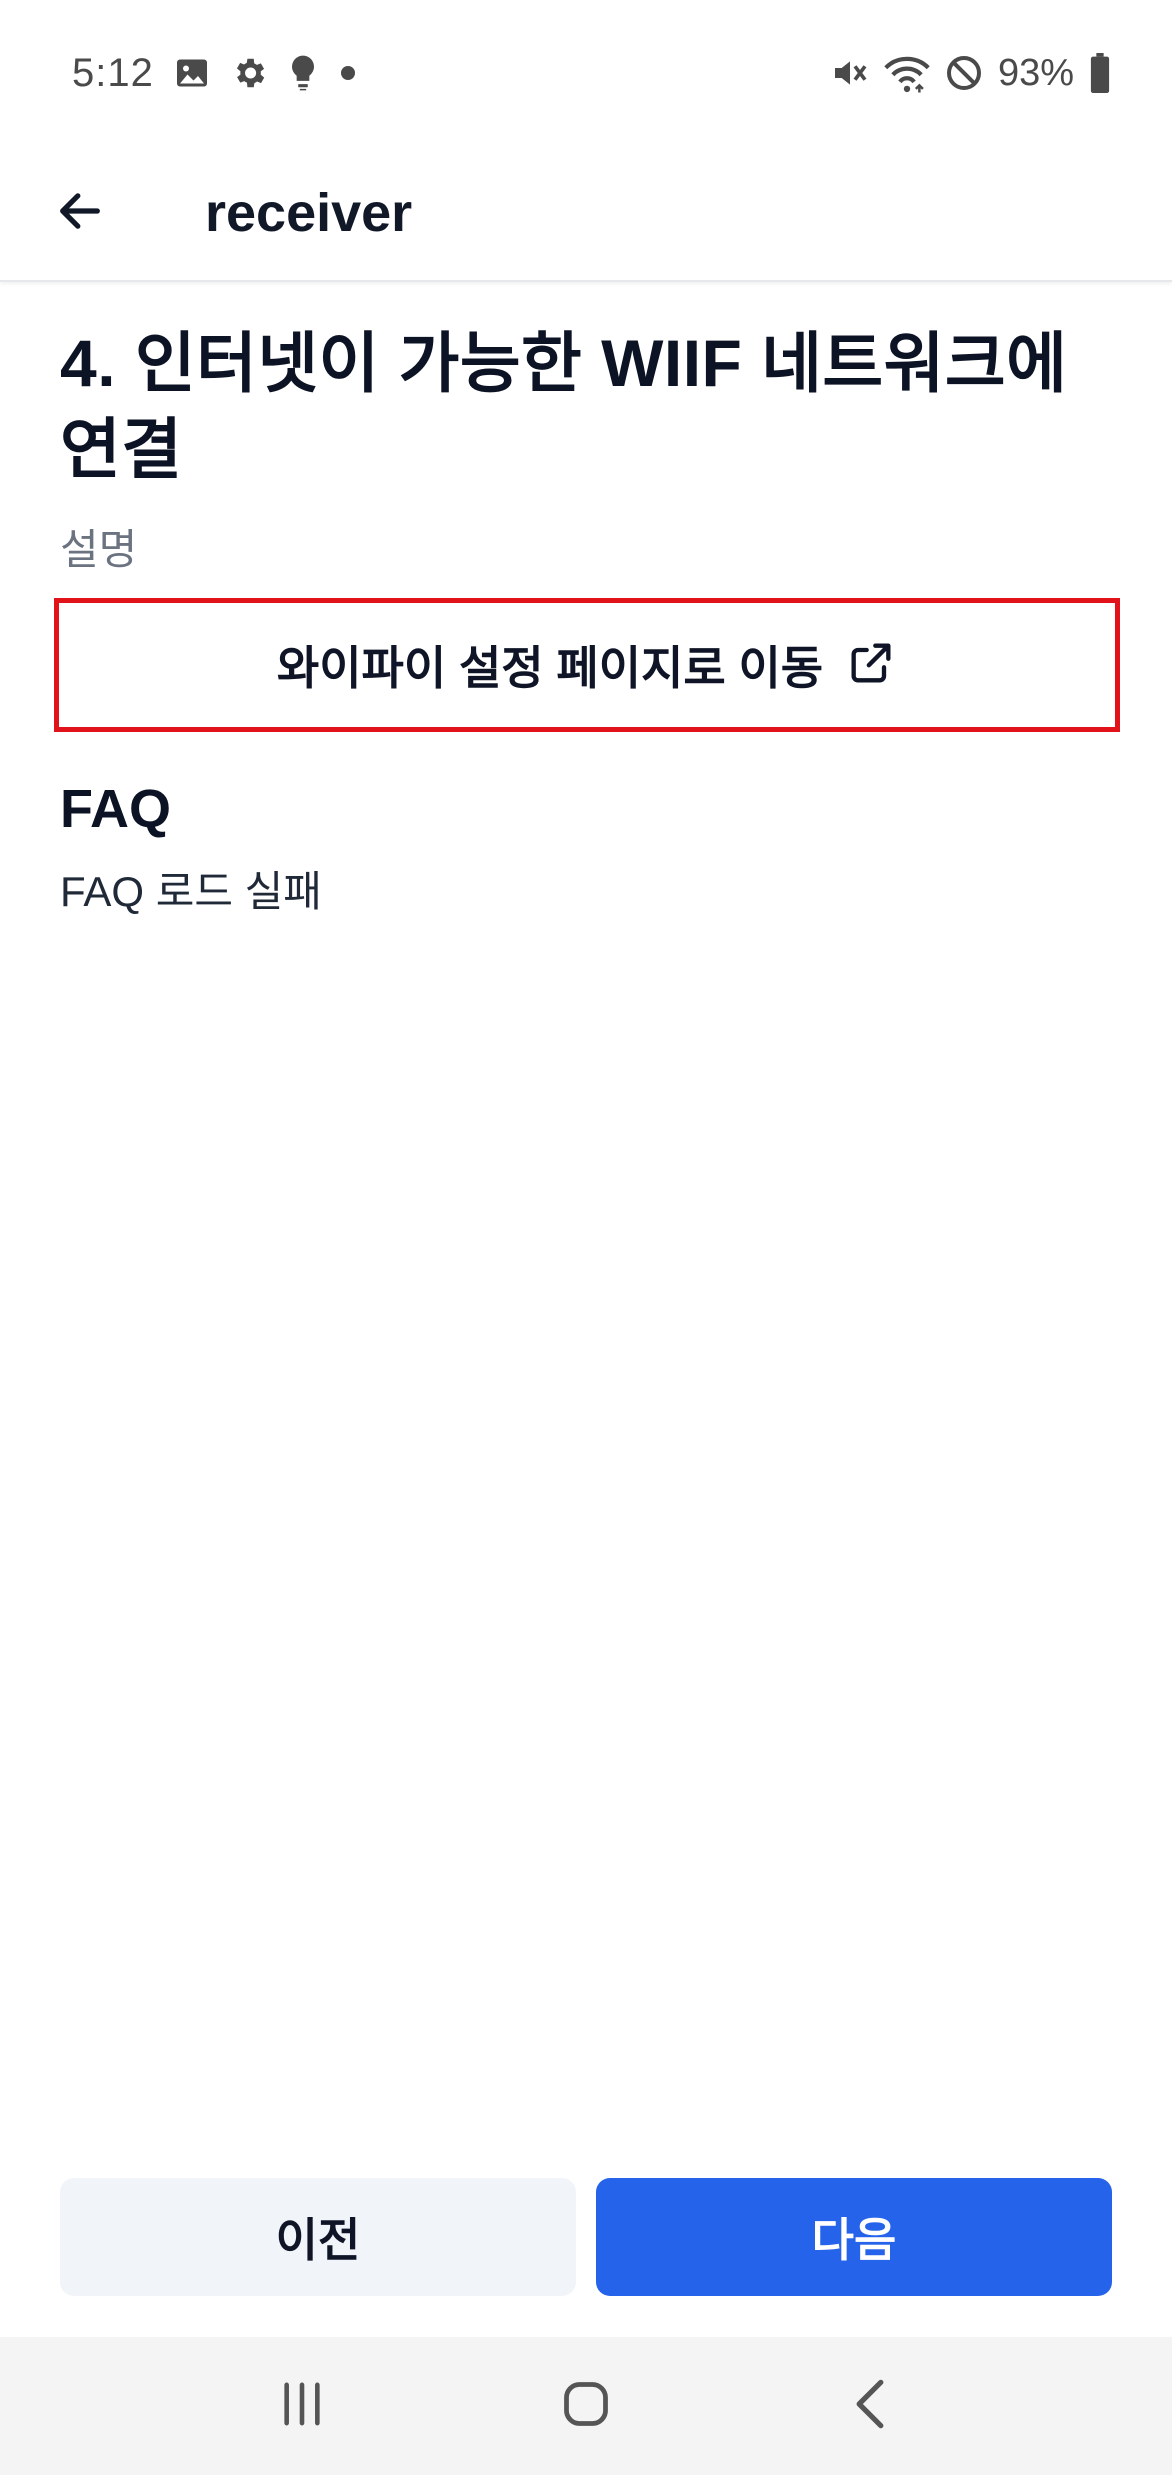 The height and width of the screenshot is (2475, 1172). Describe the element at coordinates (309, 213) in the screenshot. I see `app-title: receiver` at that location.